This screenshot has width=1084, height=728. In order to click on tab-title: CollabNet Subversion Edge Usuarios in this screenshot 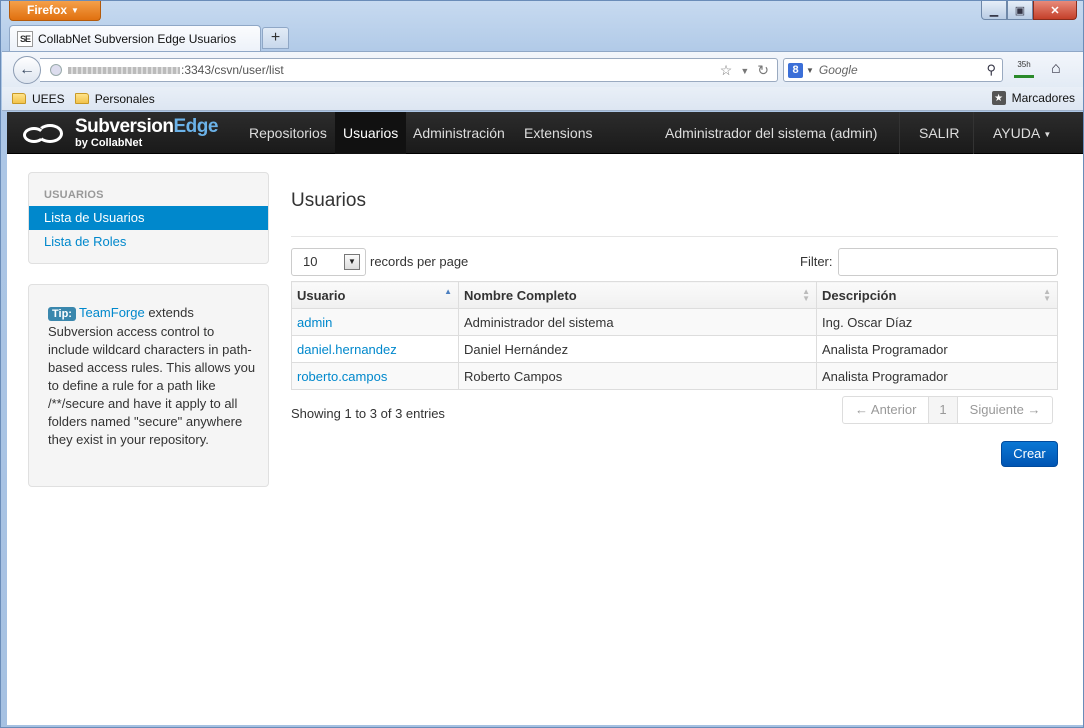, I will do `click(137, 38)`.